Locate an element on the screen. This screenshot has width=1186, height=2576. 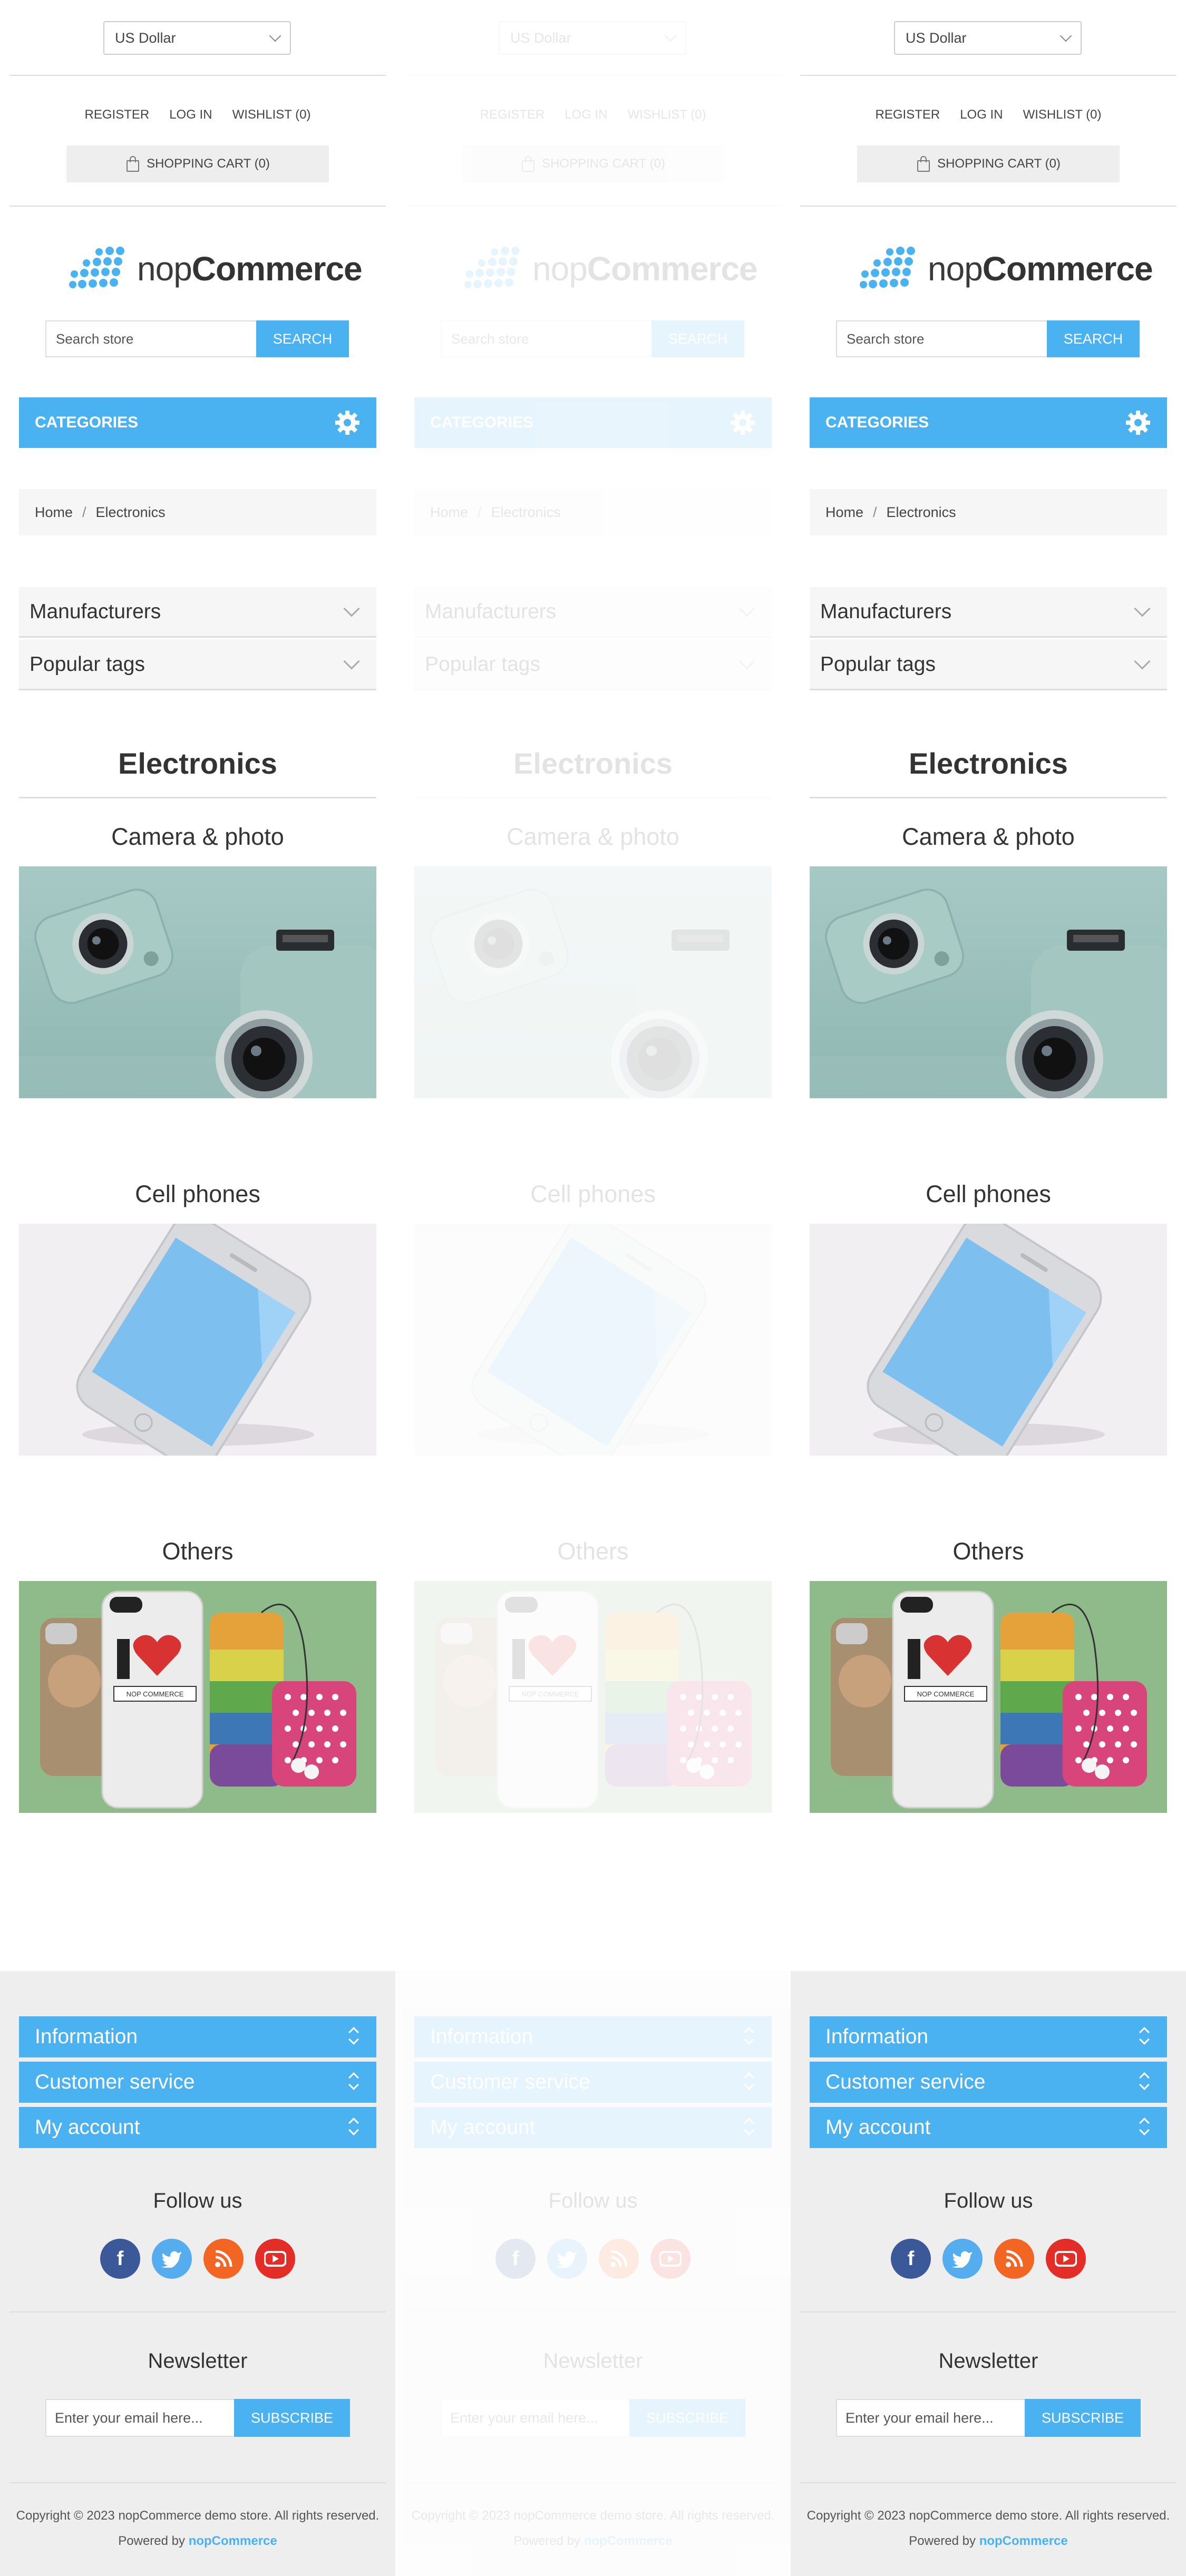
manufacturers-label: Manufacturers is located at coordinates (886, 611).